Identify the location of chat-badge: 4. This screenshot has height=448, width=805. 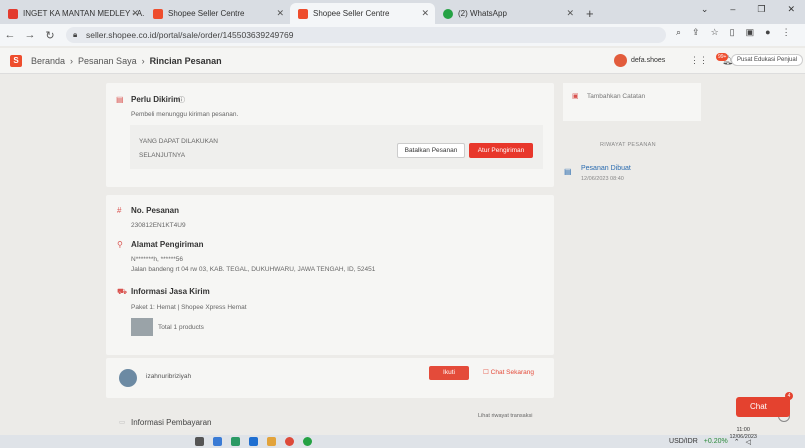
(789, 396).